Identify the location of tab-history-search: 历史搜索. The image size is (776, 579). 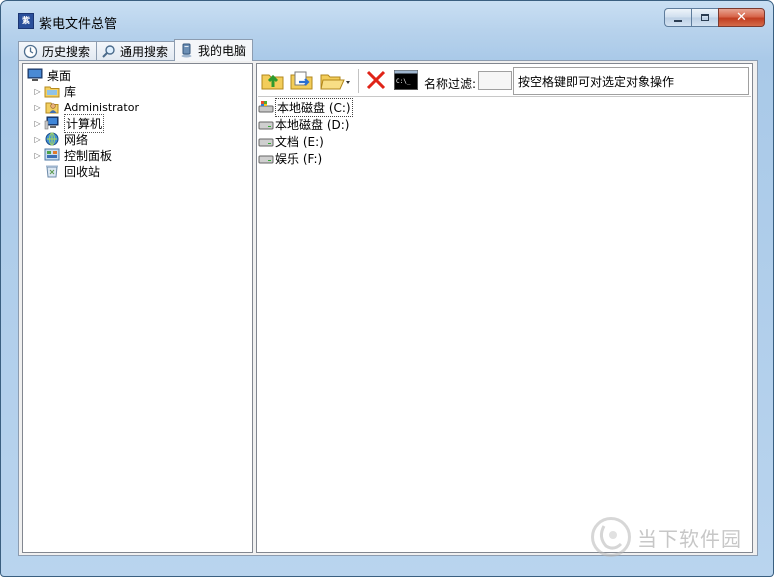
(58, 51).